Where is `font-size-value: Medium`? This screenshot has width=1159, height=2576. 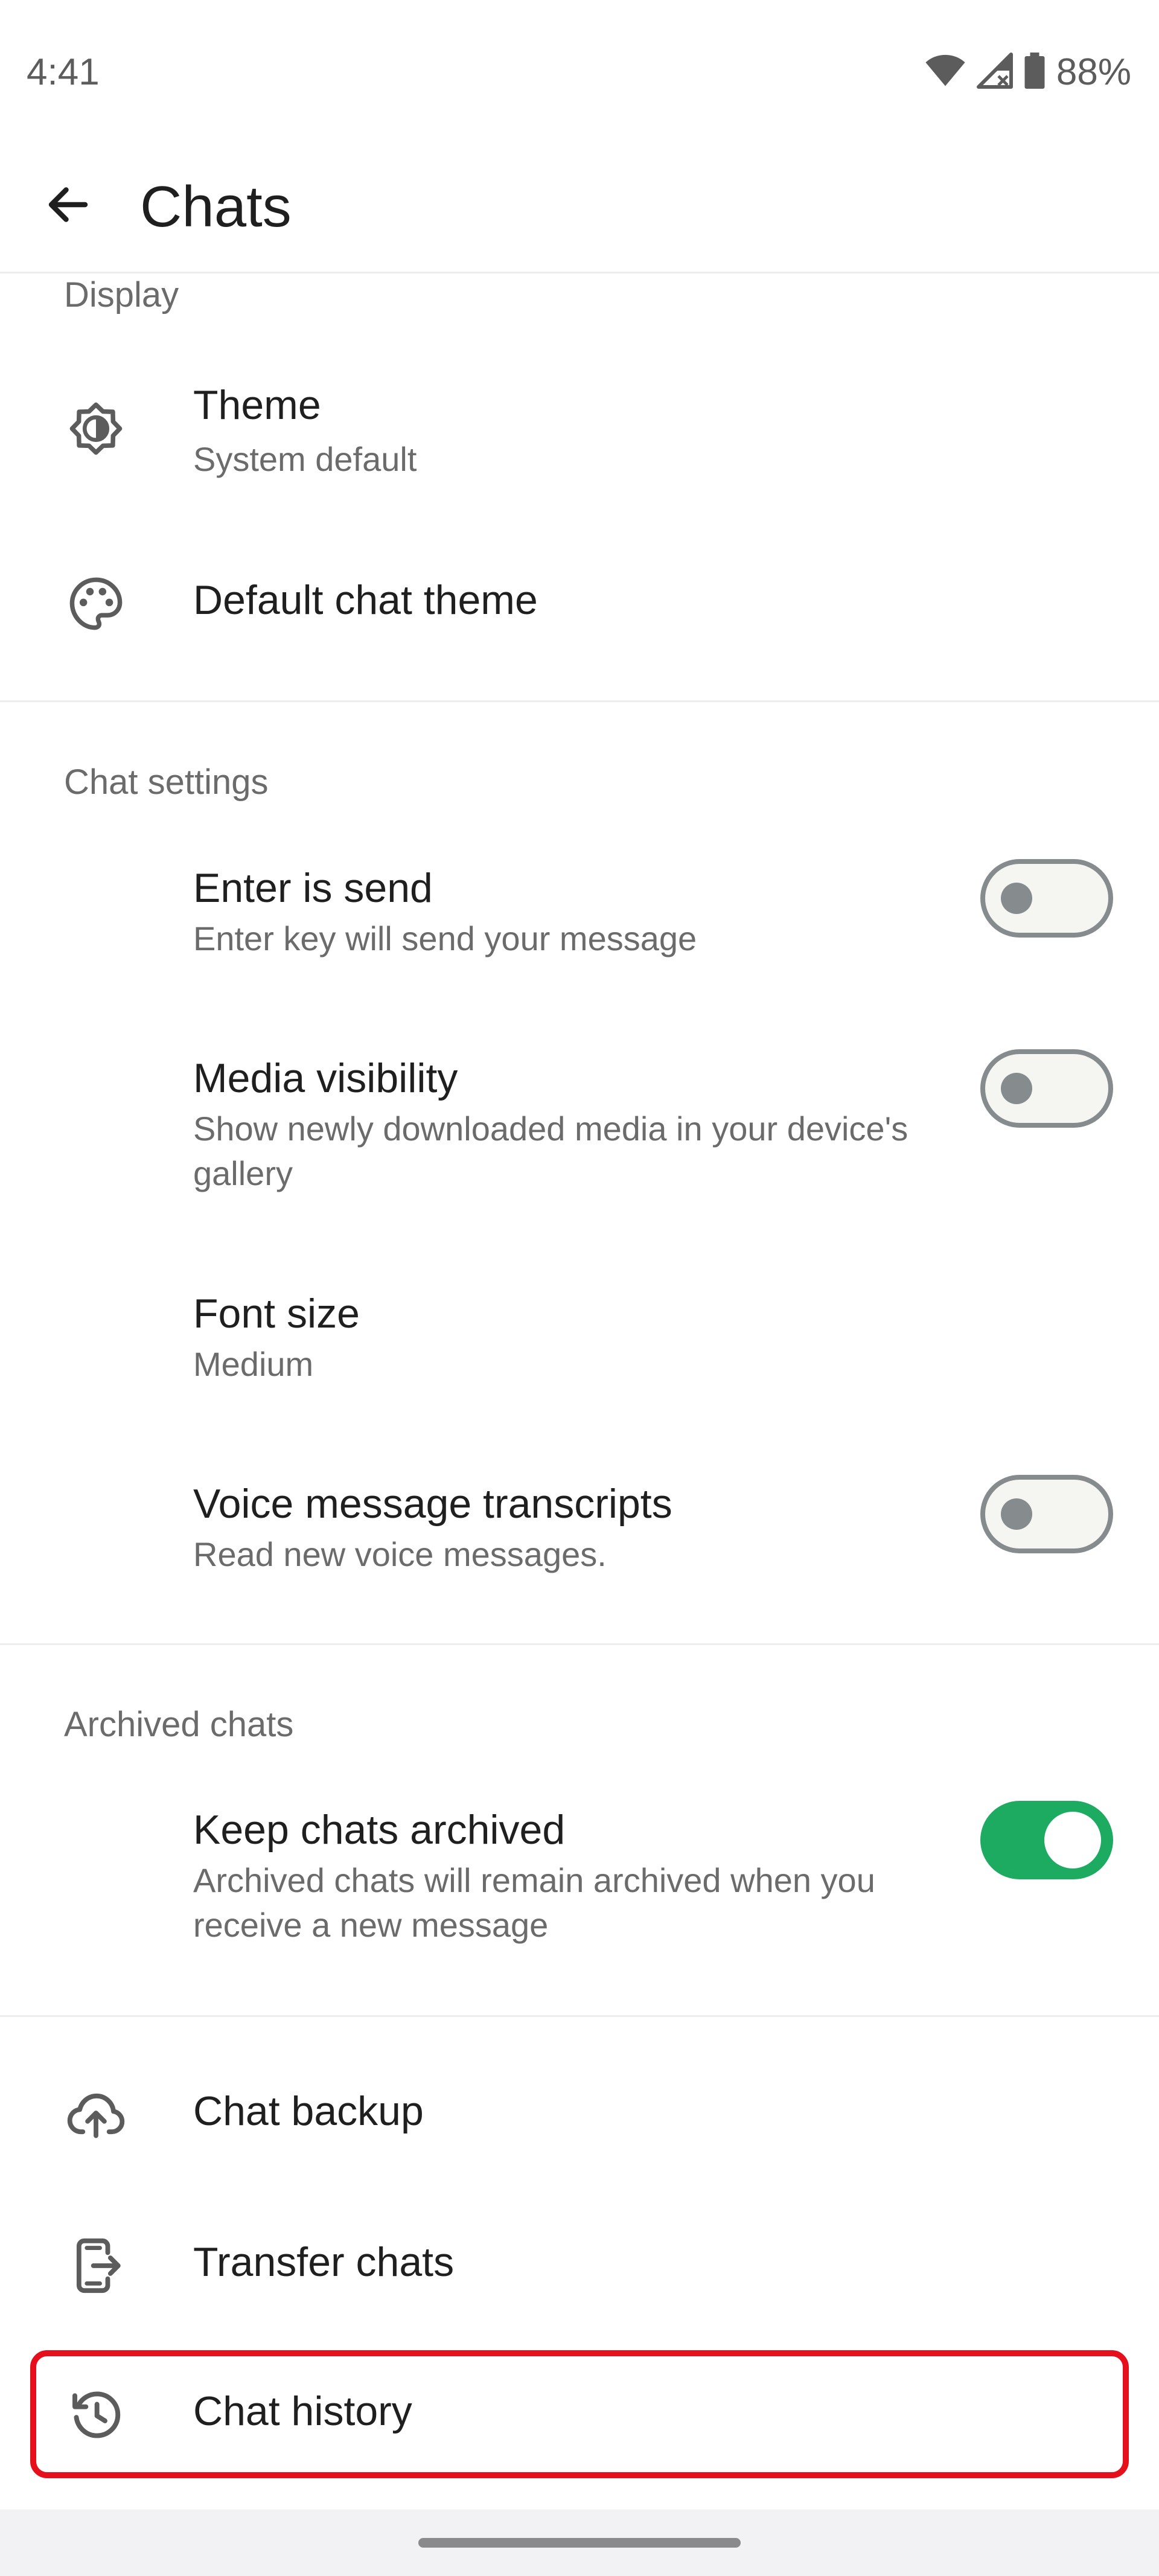
font-size-value: Medium is located at coordinates (253, 1364).